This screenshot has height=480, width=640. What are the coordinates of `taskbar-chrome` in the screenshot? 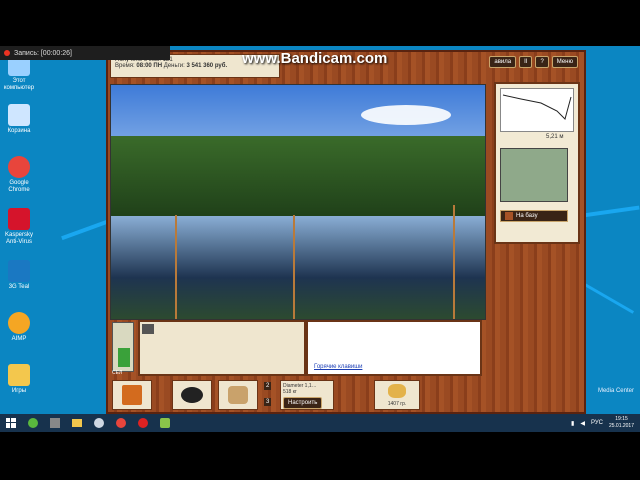 It's located at (121, 423).